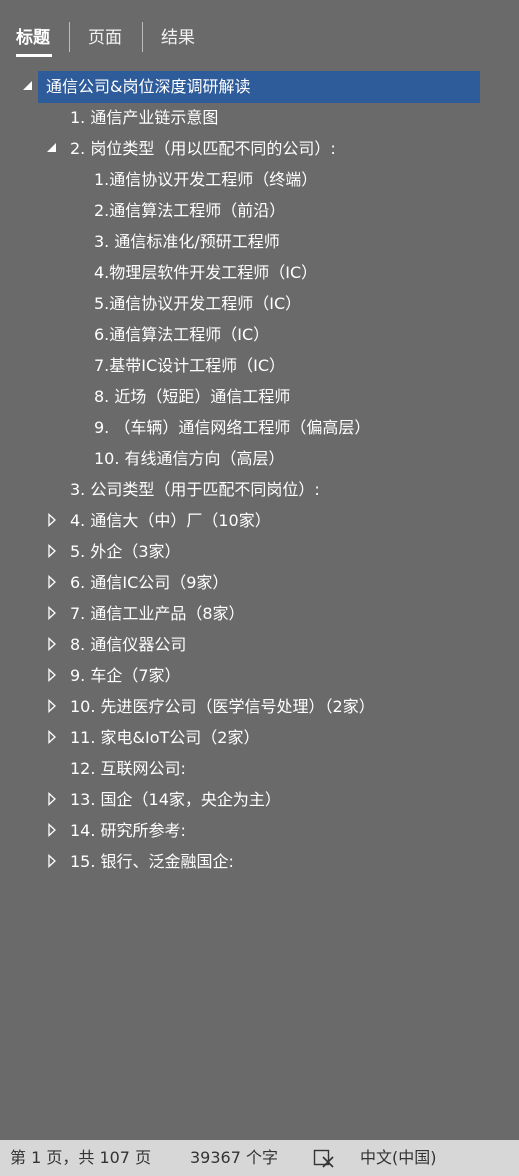 The image size is (519, 1176). I want to click on tree-item-label: 12. 互联网公司:, so click(128, 768).